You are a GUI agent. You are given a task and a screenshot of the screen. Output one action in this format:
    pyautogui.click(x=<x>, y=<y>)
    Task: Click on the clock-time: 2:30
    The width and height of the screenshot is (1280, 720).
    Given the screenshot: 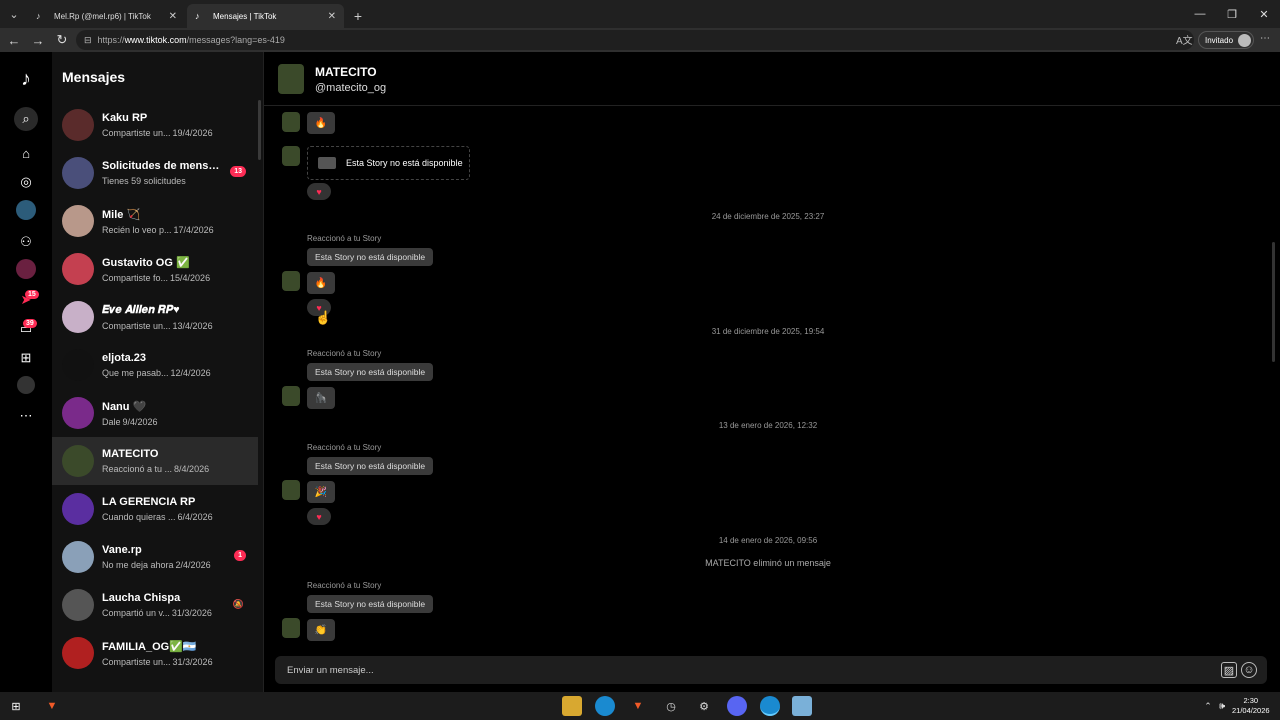 What is the action you would take?
    pyautogui.click(x=1251, y=700)
    